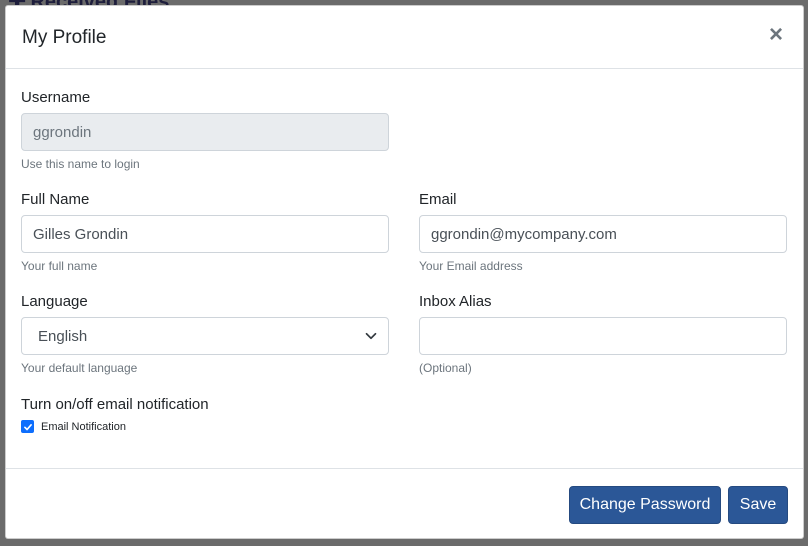 Image resolution: width=808 pixels, height=546 pixels. I want to click on check-icon, so click(27, 426).